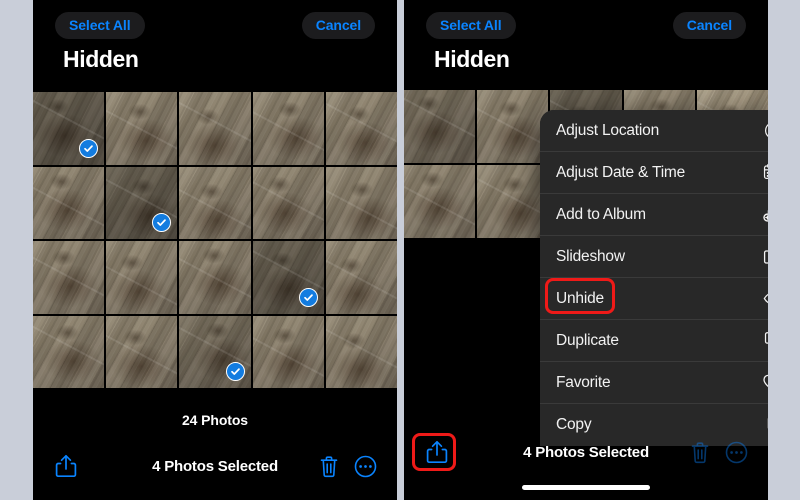  What do you see at coordinates (583, 382) in the screenshot?
I see `menu-item-label: Favorite` at bounding box center [583, 382].